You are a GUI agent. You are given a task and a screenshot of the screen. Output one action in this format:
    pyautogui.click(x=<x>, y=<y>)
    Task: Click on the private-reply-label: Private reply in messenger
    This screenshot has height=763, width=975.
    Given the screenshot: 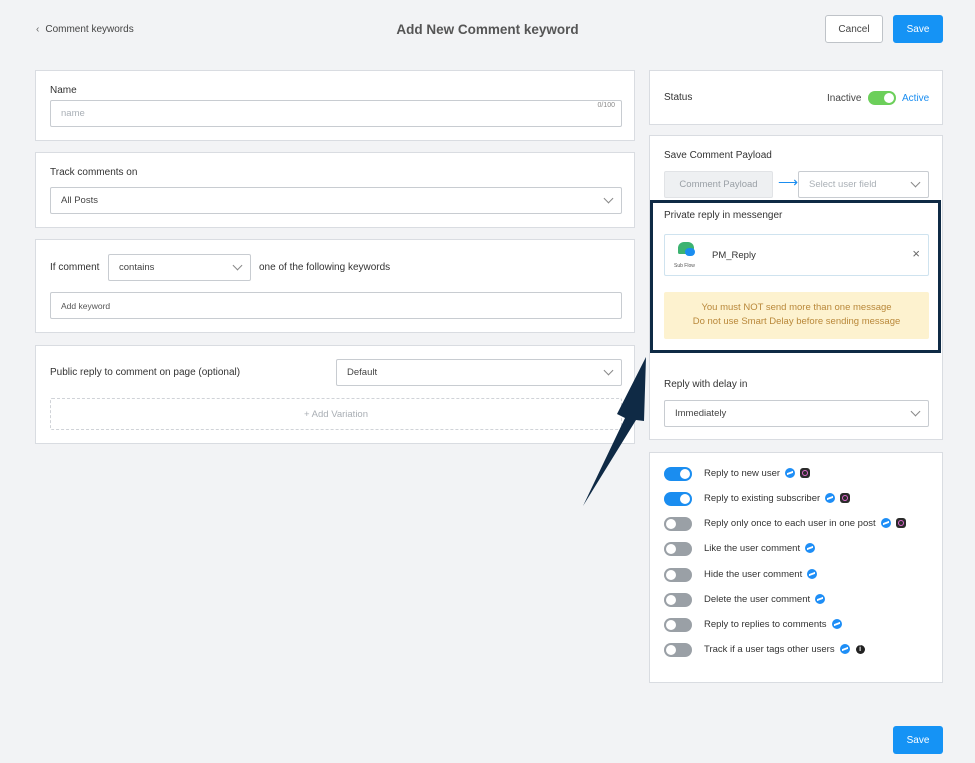 What is the action you would take?
    pyautogui.click(x=723, y=215)
    